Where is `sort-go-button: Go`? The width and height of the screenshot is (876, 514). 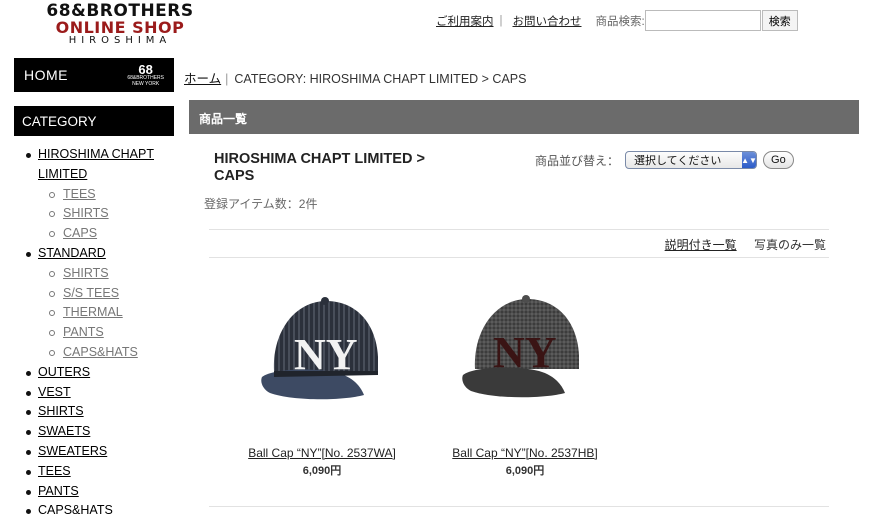 sort-go-button: Go is located at coordinates (778, 160).